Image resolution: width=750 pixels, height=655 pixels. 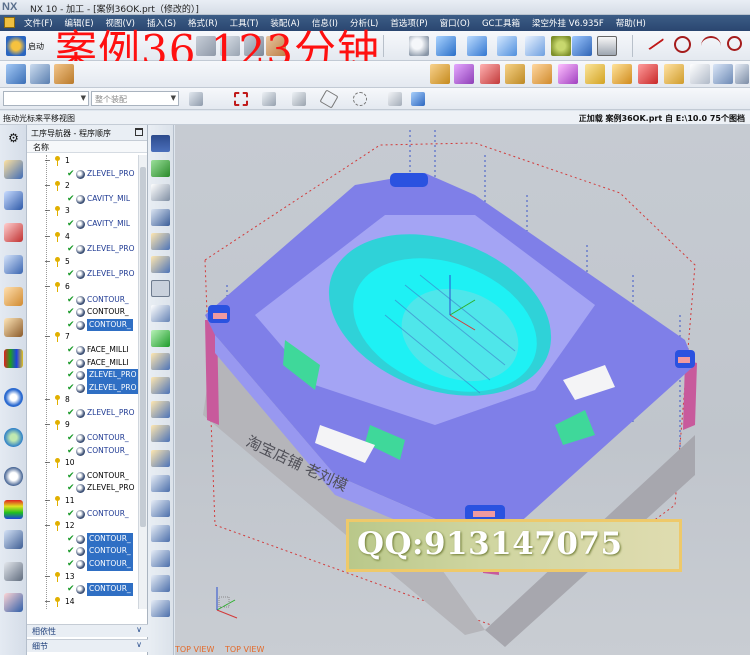 I want to click on assembly-scope-combo: 整个装配 ▼, so click(x=135, y=98).